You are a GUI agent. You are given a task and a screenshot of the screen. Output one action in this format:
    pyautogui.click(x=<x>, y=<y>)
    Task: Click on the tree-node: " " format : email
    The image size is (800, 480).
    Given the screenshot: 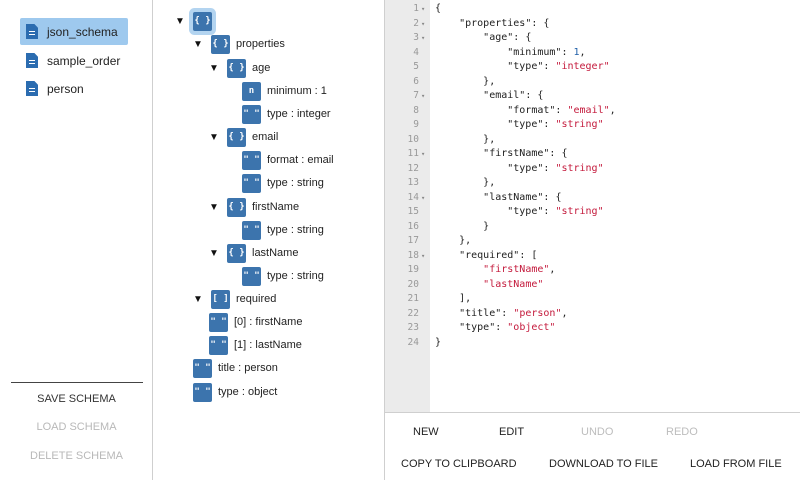 What is the action you would take?
    pyautogui.click(x=288, y=160)
    